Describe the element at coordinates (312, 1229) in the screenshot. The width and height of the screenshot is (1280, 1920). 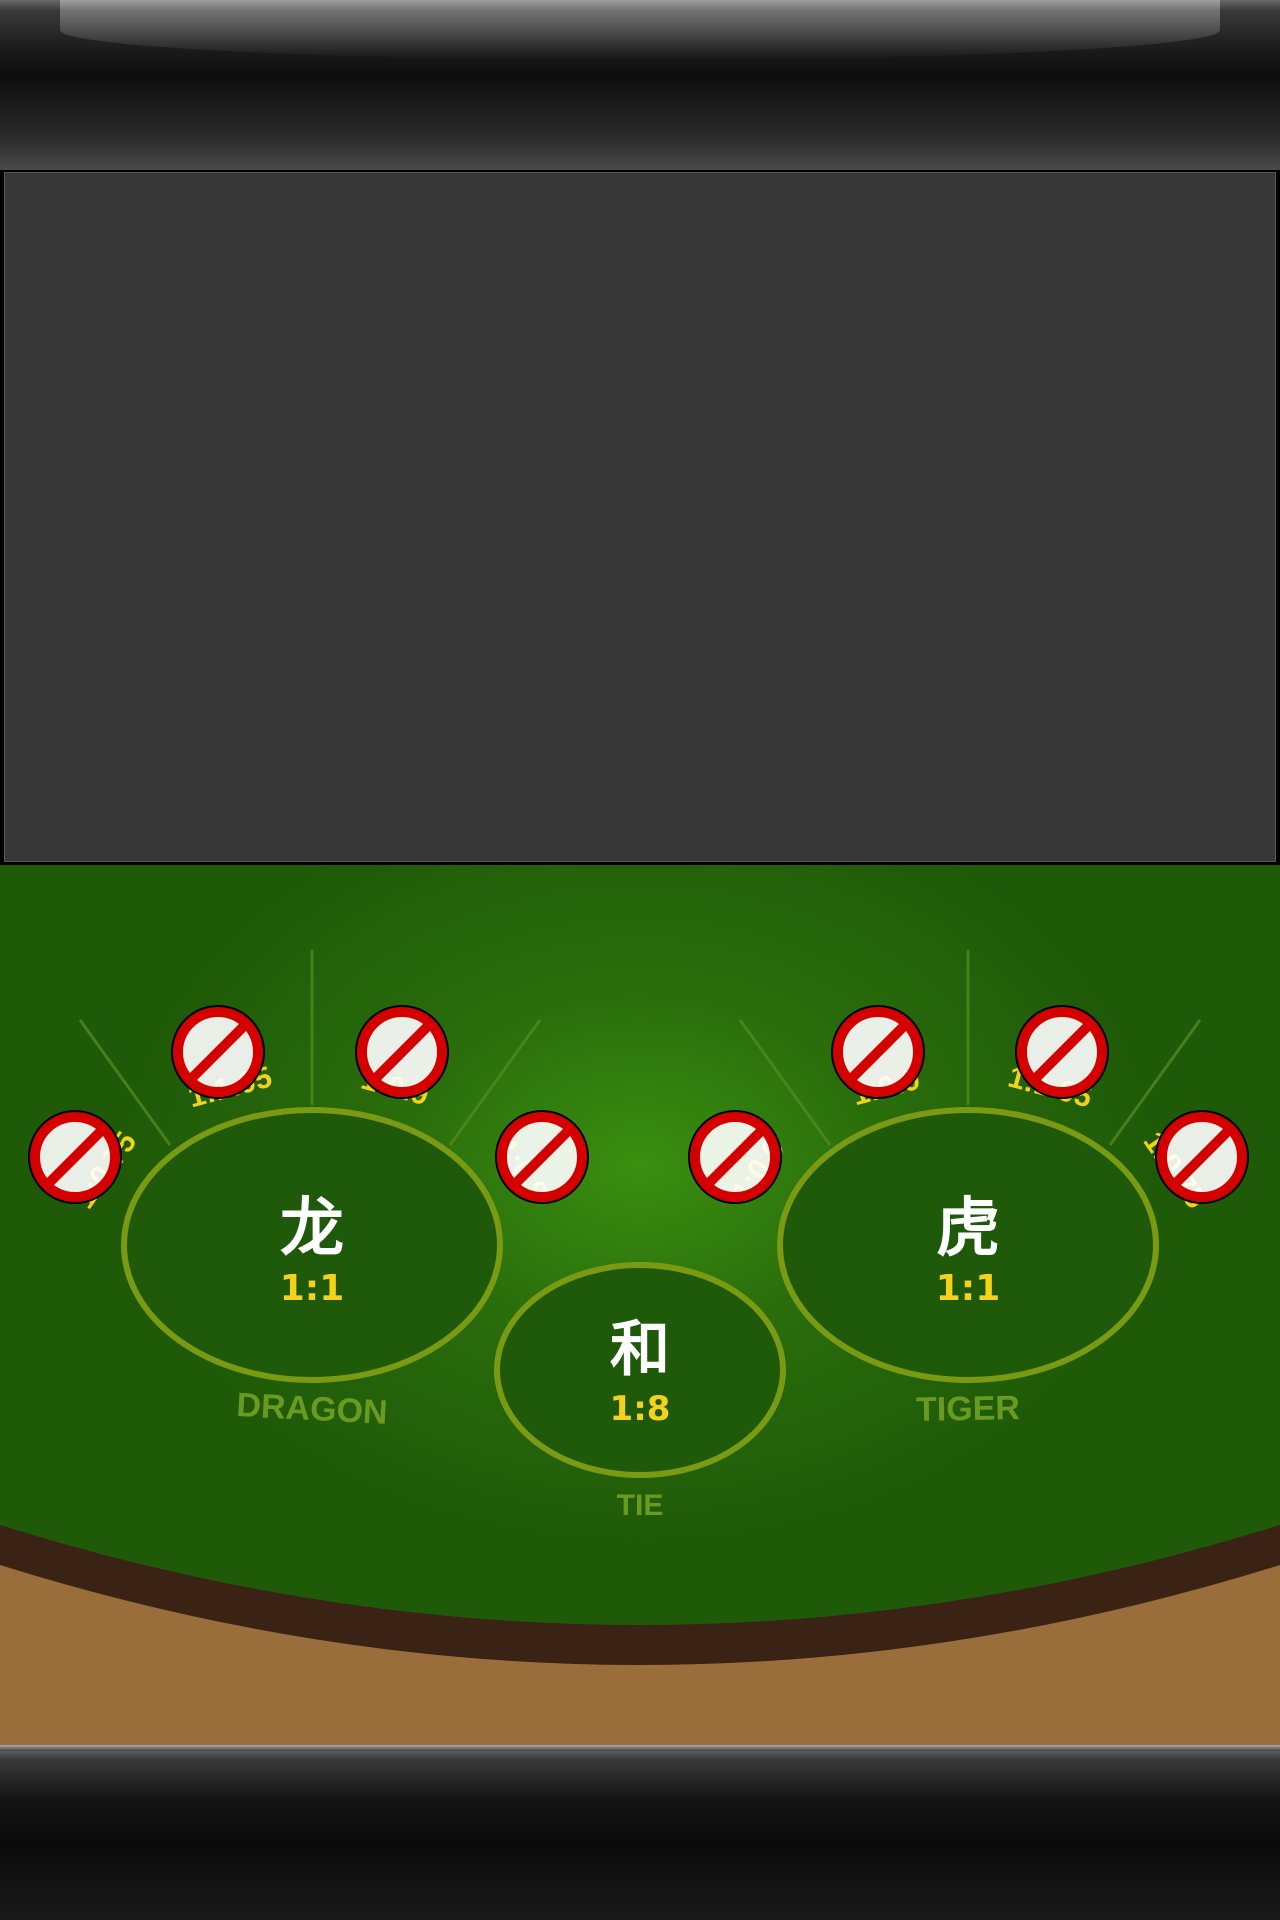
I see `dragon-title: 龙` at that location.